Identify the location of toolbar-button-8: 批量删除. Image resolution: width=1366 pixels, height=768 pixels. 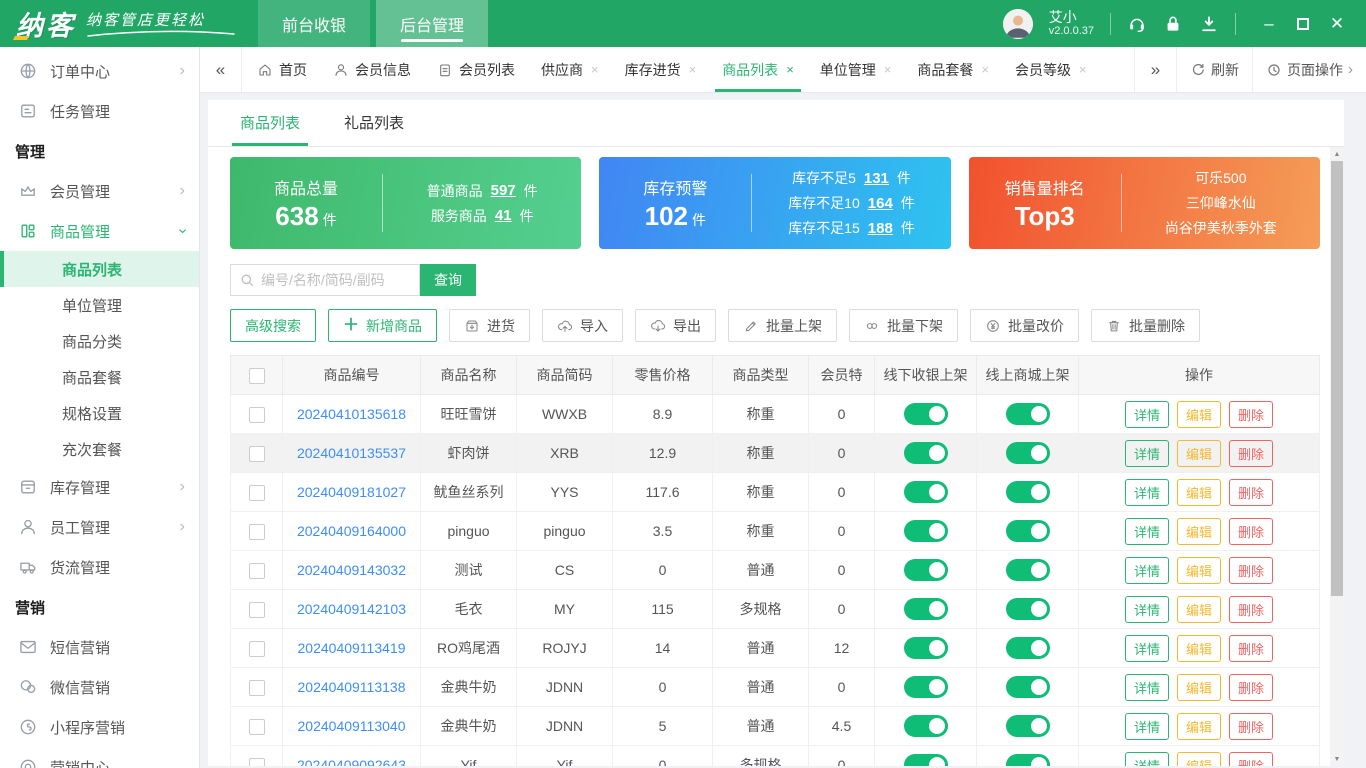
(1146, 325).